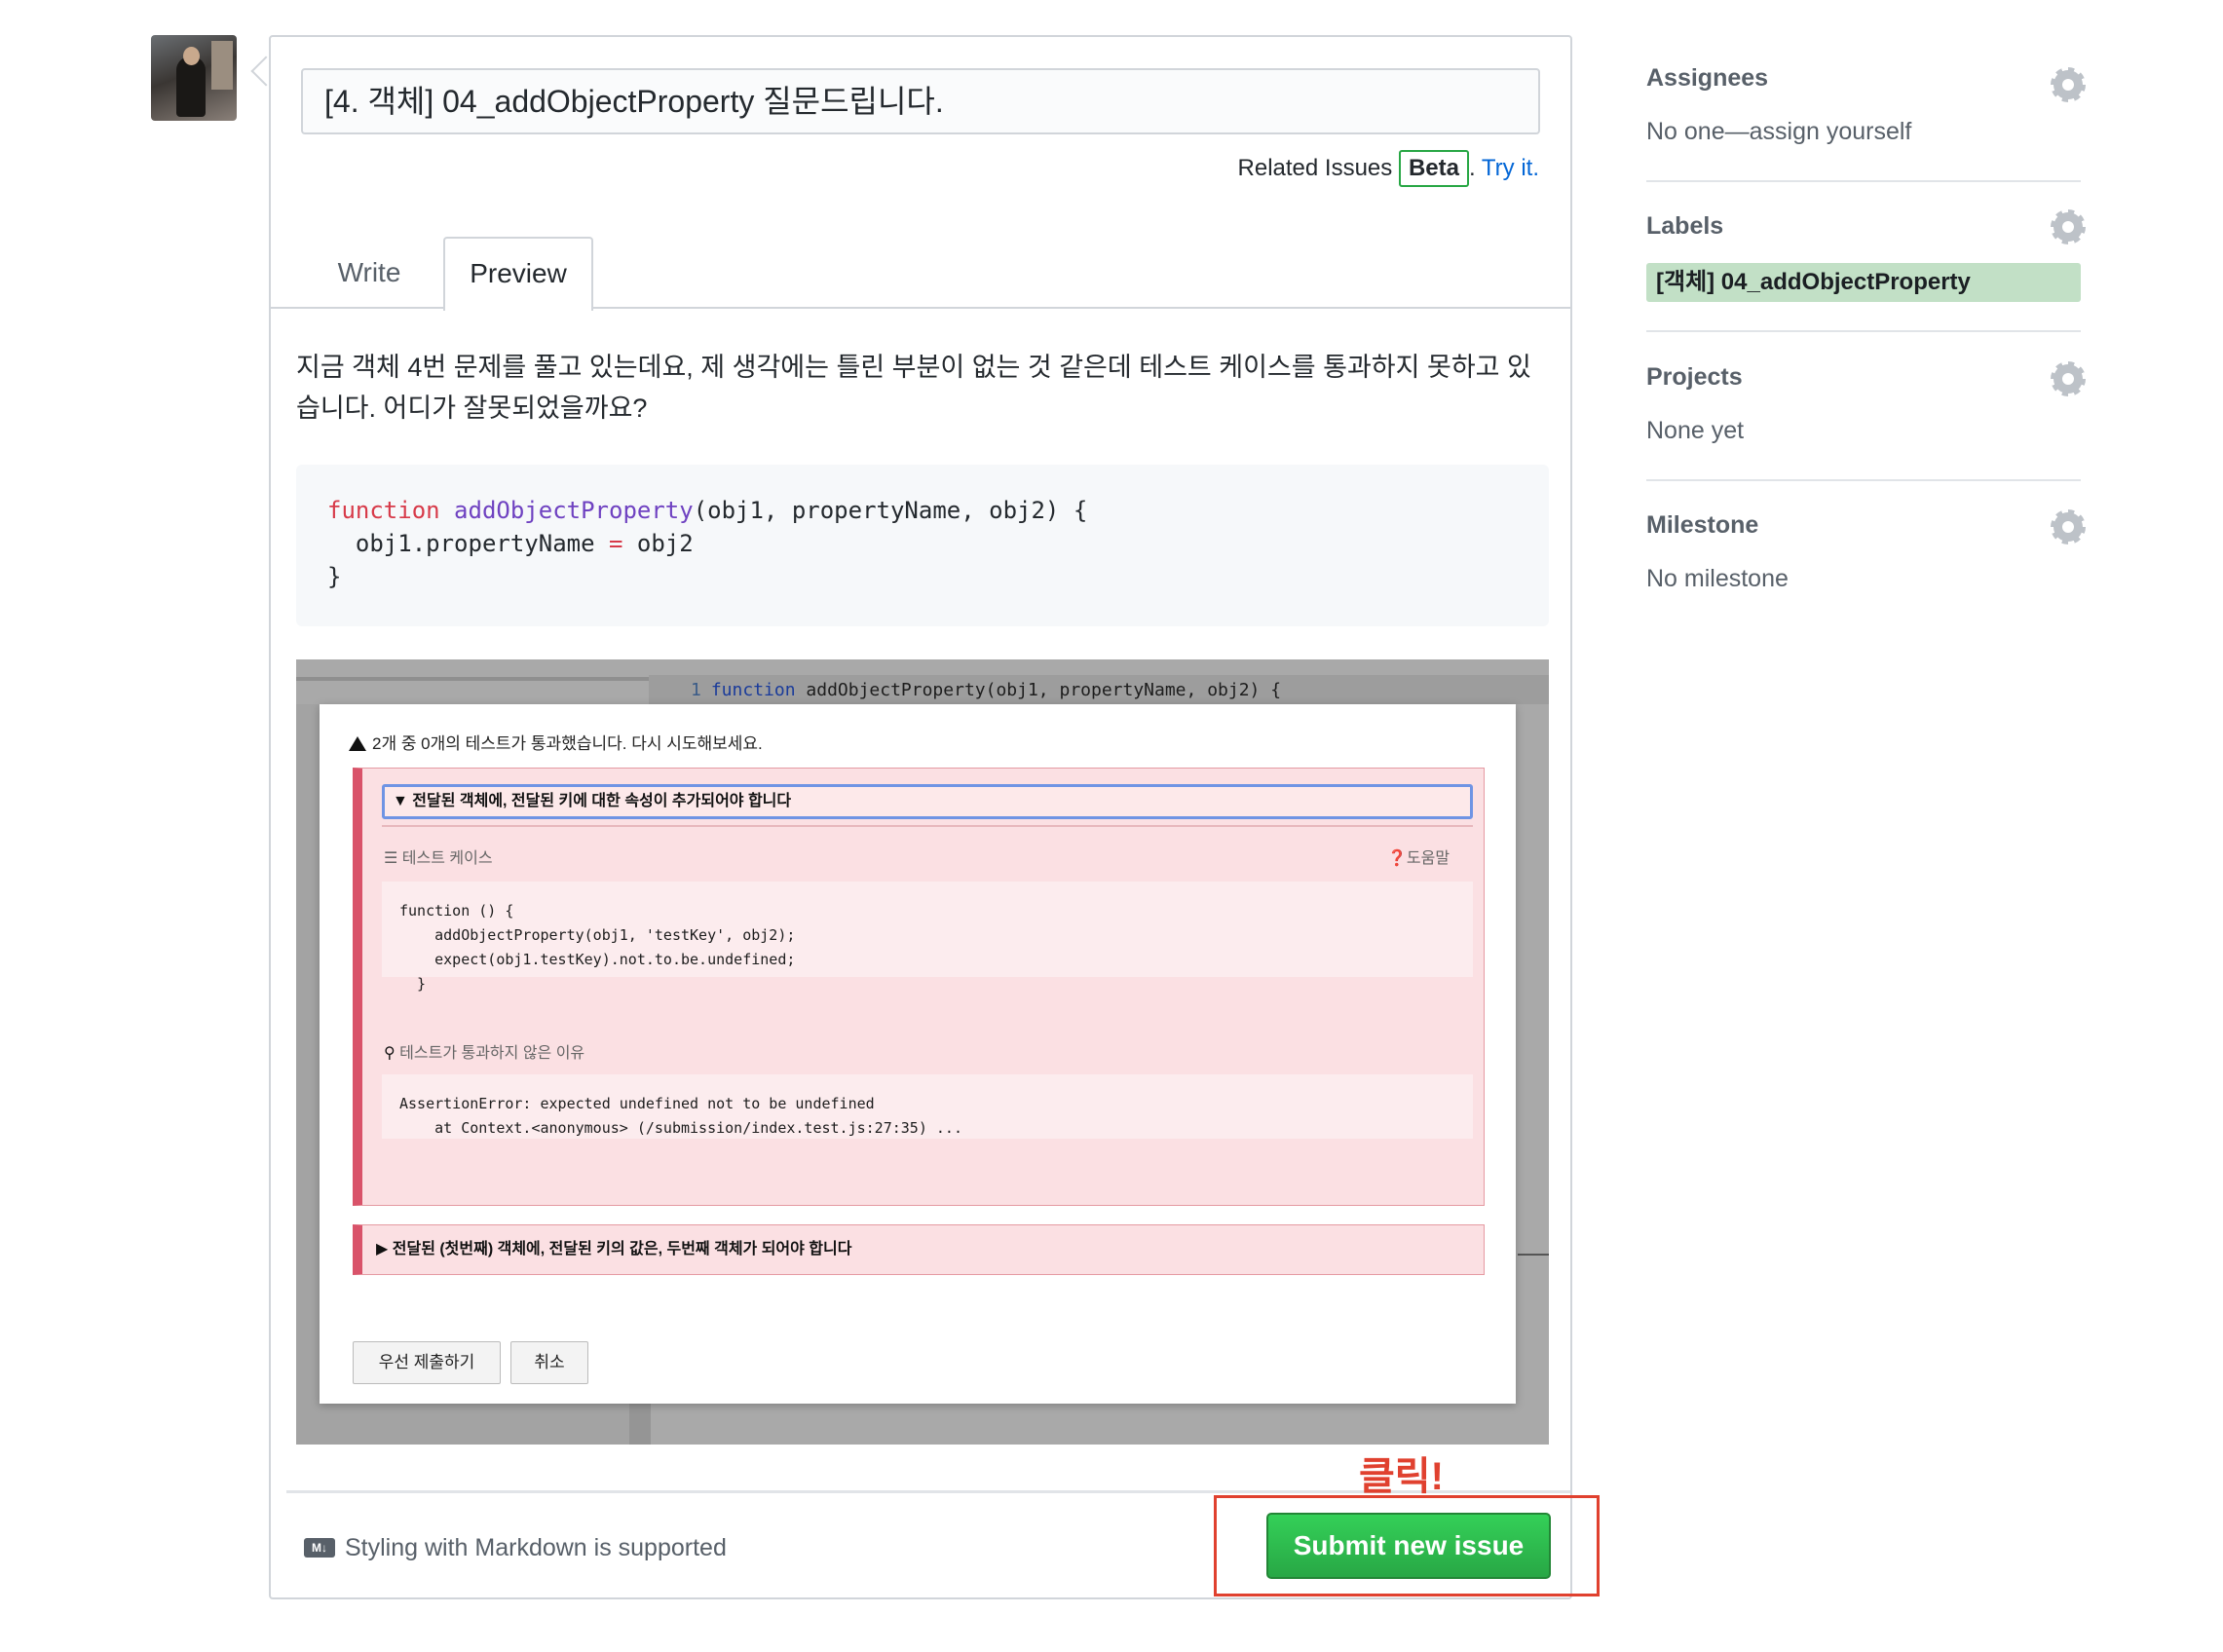  I want to click on code-line-2-left: obj1.propertyName, so click(461, 543).